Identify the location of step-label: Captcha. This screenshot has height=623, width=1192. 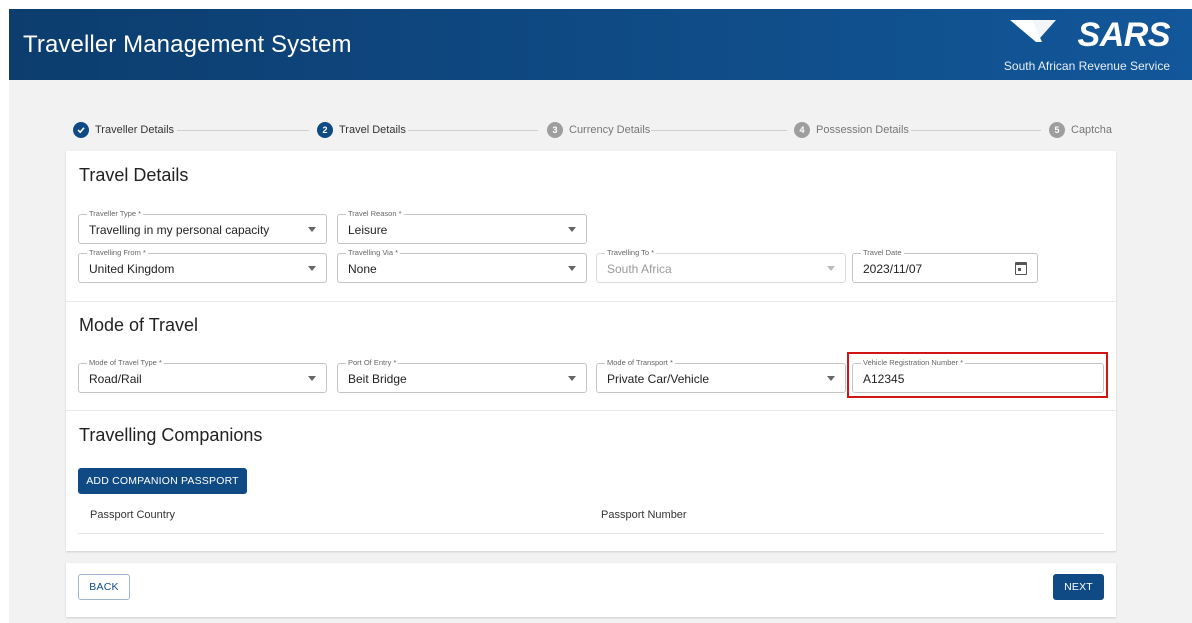
(1091, 130).